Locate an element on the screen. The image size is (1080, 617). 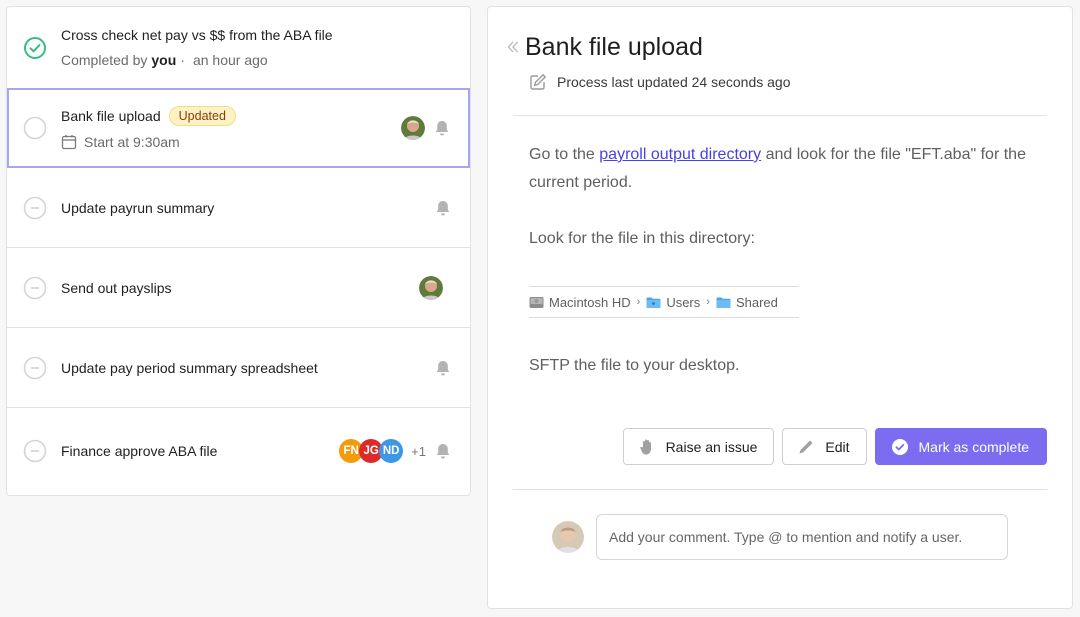
path-segment-users: Users is located at coordinates (673, 302).